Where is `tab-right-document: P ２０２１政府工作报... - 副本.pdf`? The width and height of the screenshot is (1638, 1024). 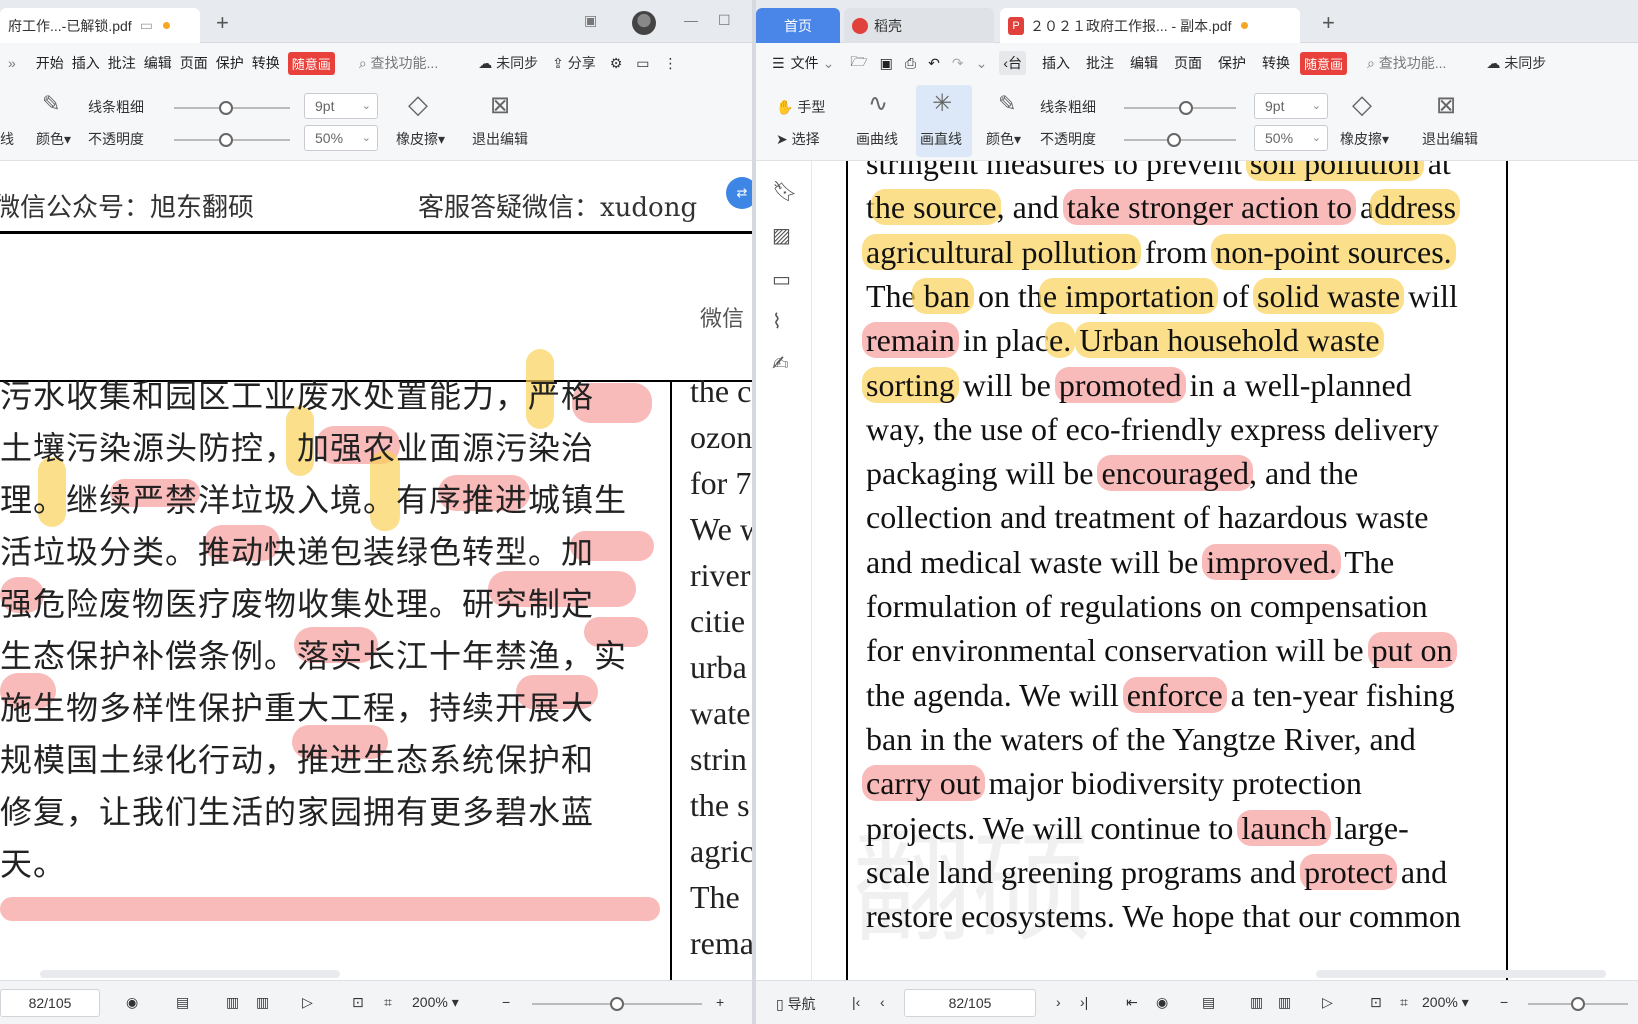 tab-right-document: P ２０２１政府工作报... - 副本.pdf is located at coordinates (1150, 25).